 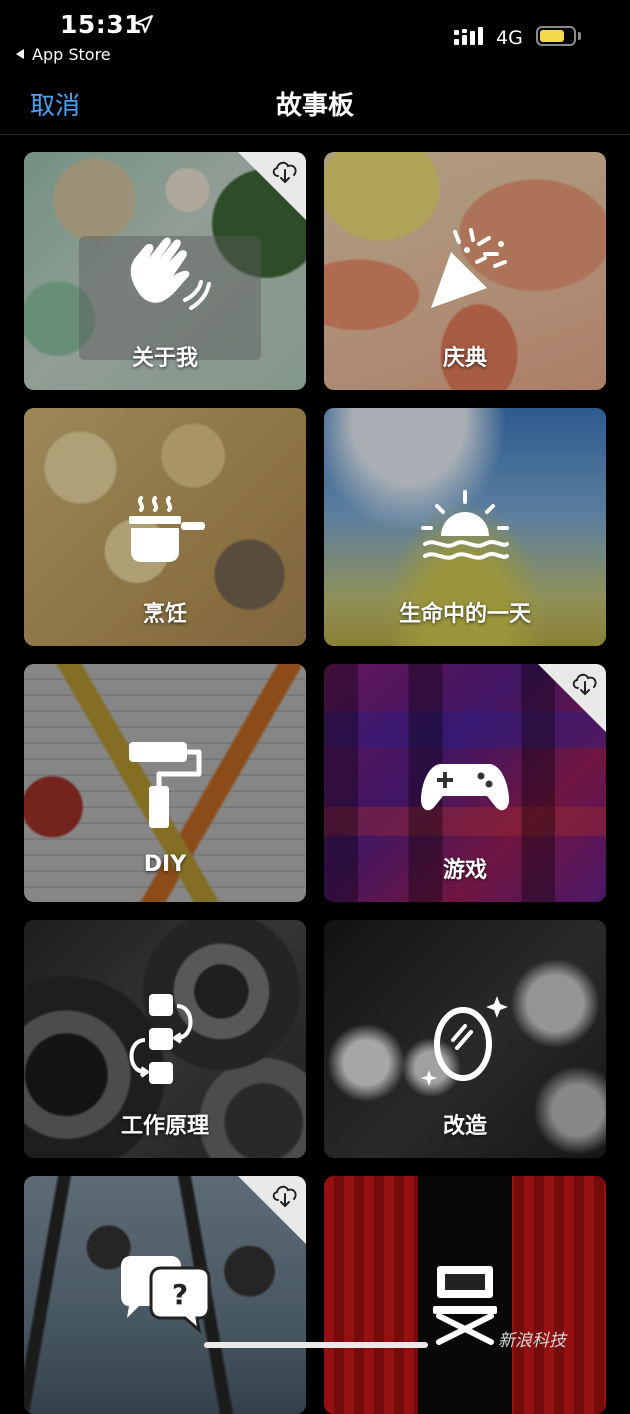 I want to click on network-type: 4G, so click(x=509, y=38).